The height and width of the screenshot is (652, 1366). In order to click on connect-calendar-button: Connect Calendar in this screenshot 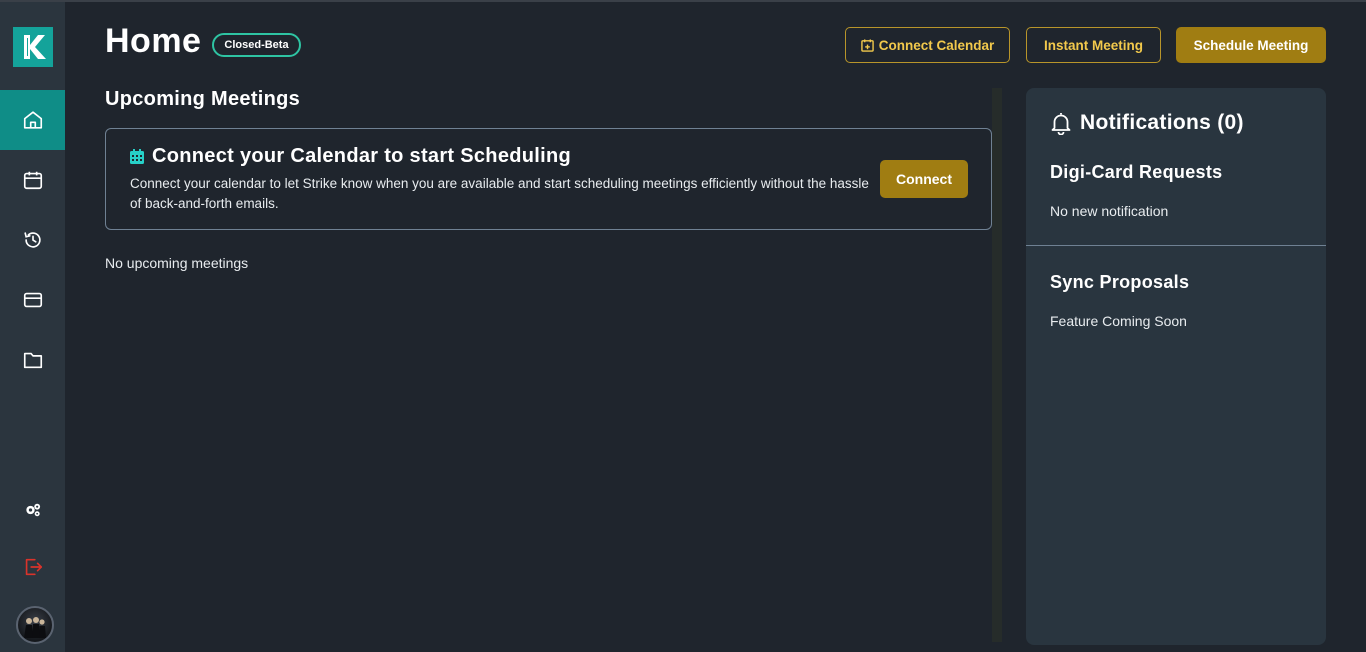, I will do `click(927, 45)`.